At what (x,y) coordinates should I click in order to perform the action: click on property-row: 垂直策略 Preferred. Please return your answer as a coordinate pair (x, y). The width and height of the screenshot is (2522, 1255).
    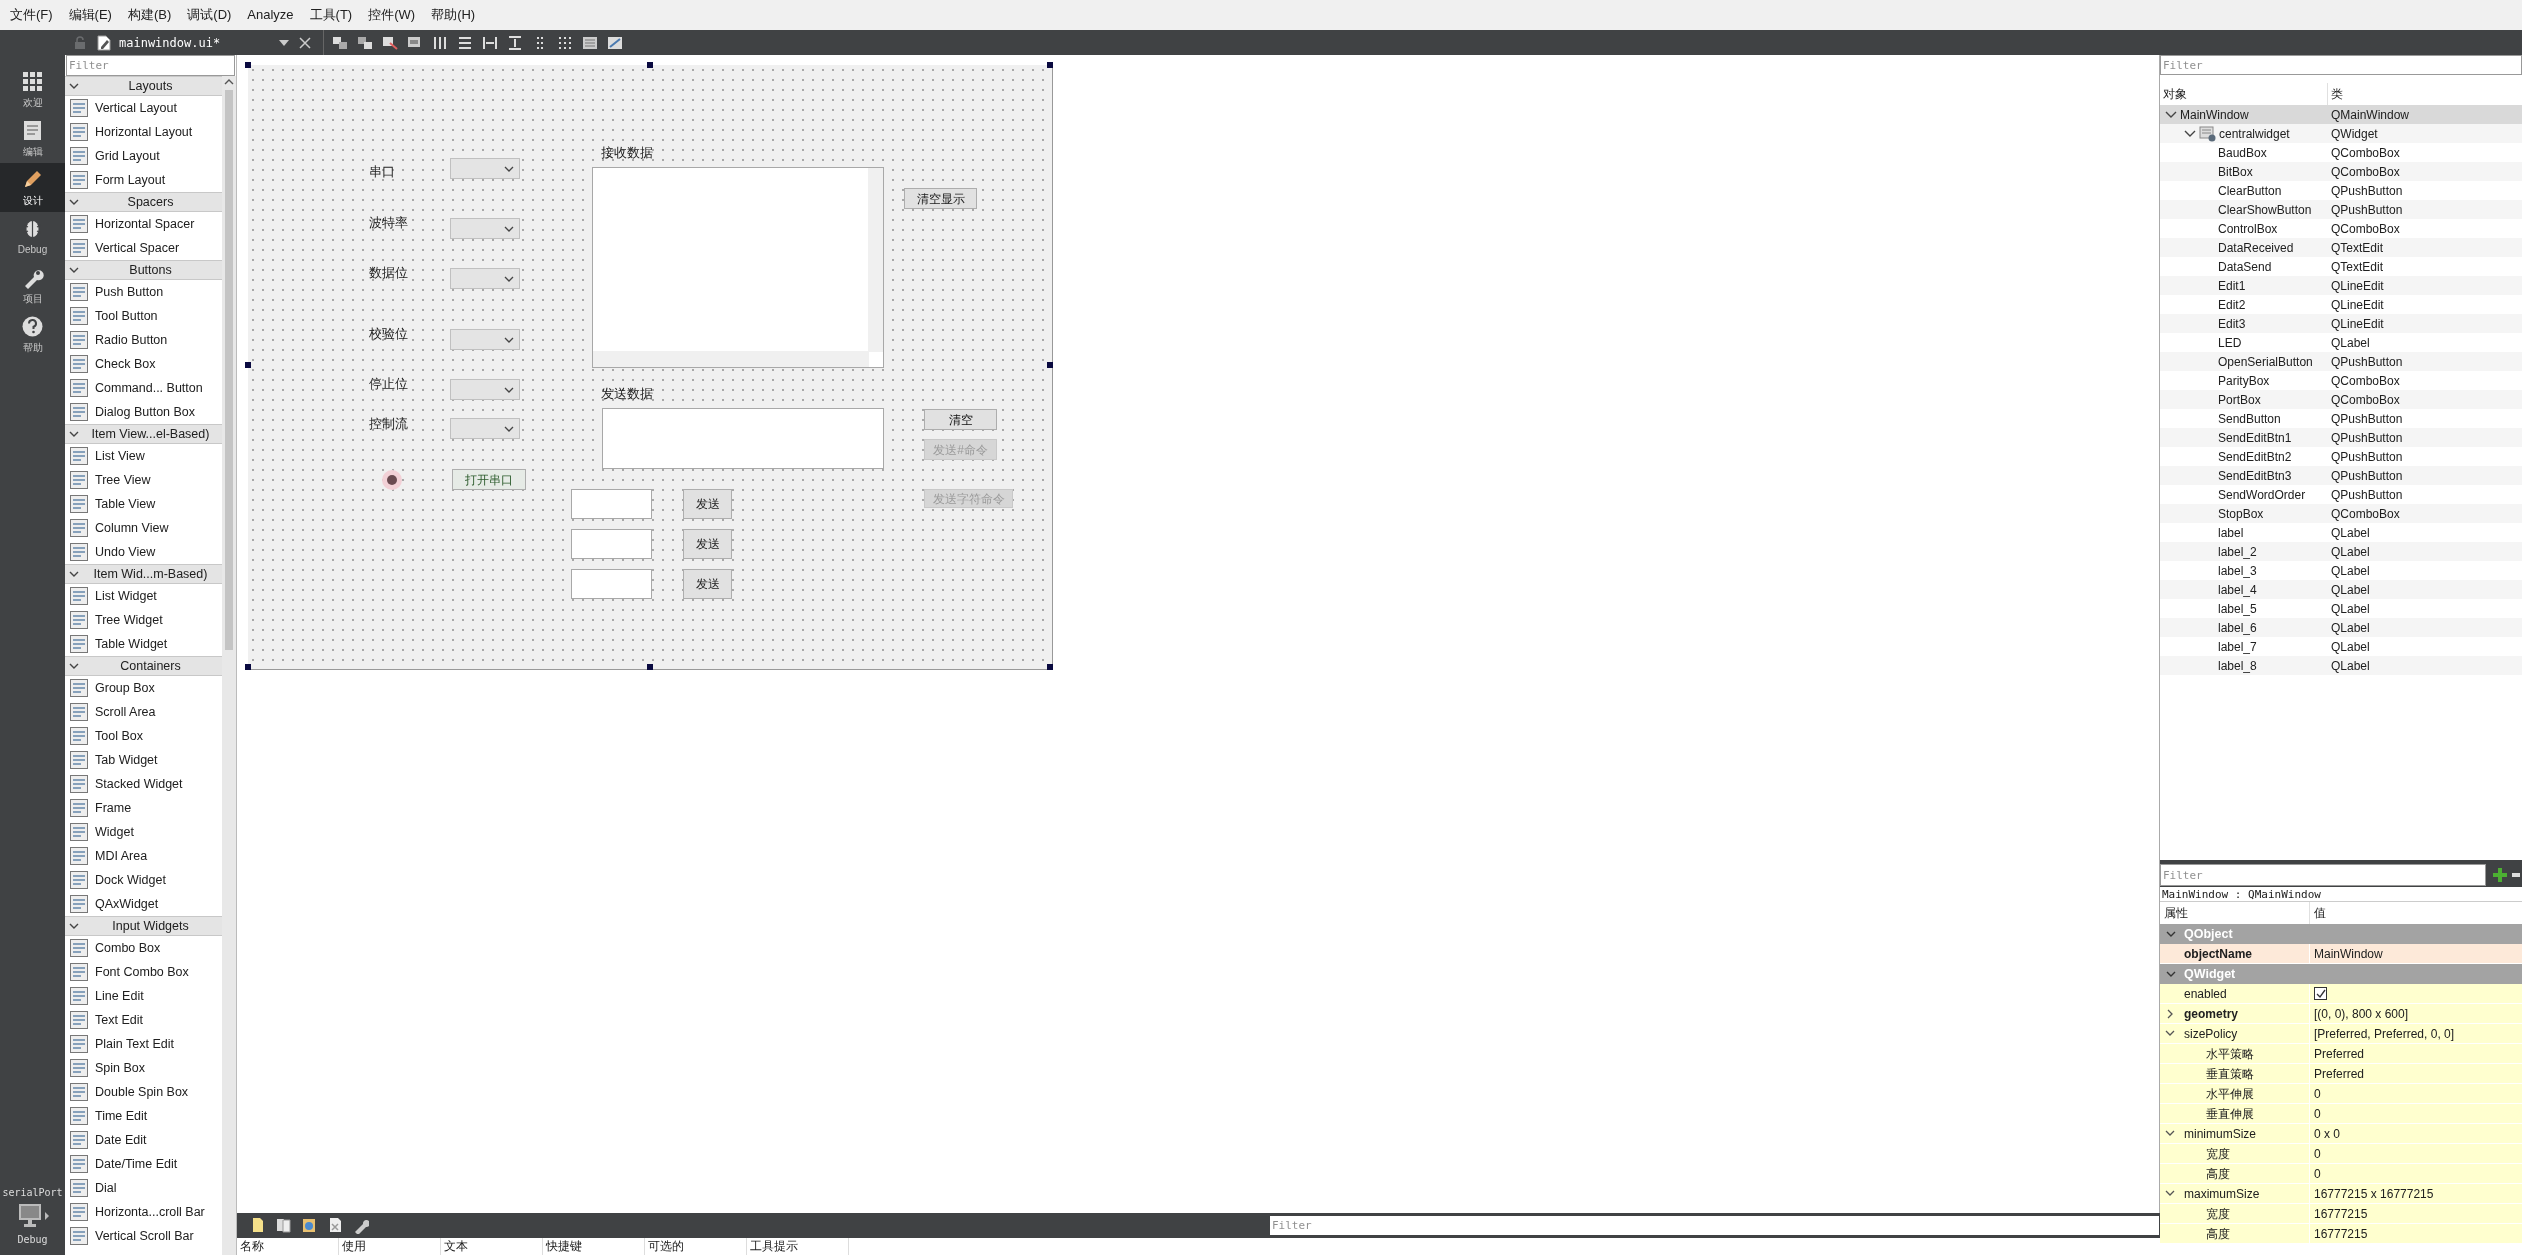
    Looking at the image, I should click on (2341, 1074).